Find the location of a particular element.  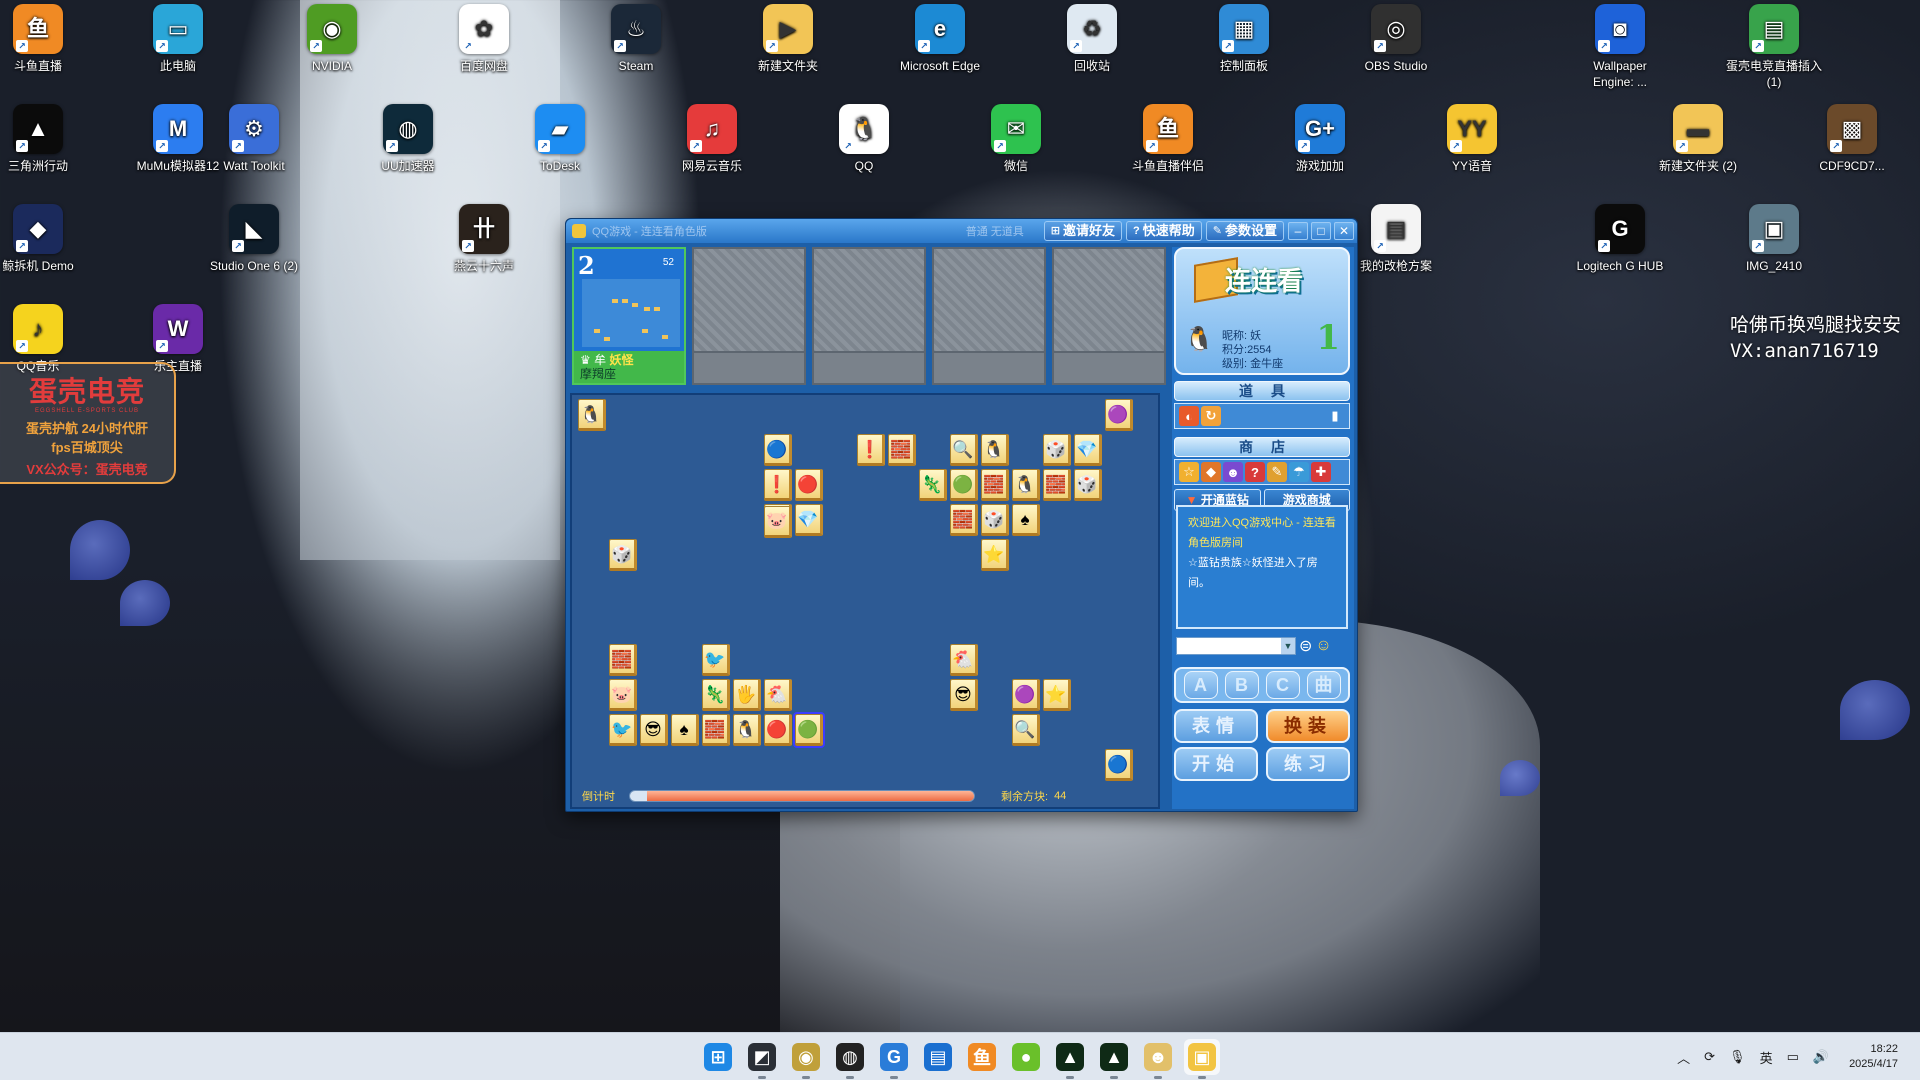

desktop-icon: e ↗ Microsoft Edge is located at coordinates (940, 39).